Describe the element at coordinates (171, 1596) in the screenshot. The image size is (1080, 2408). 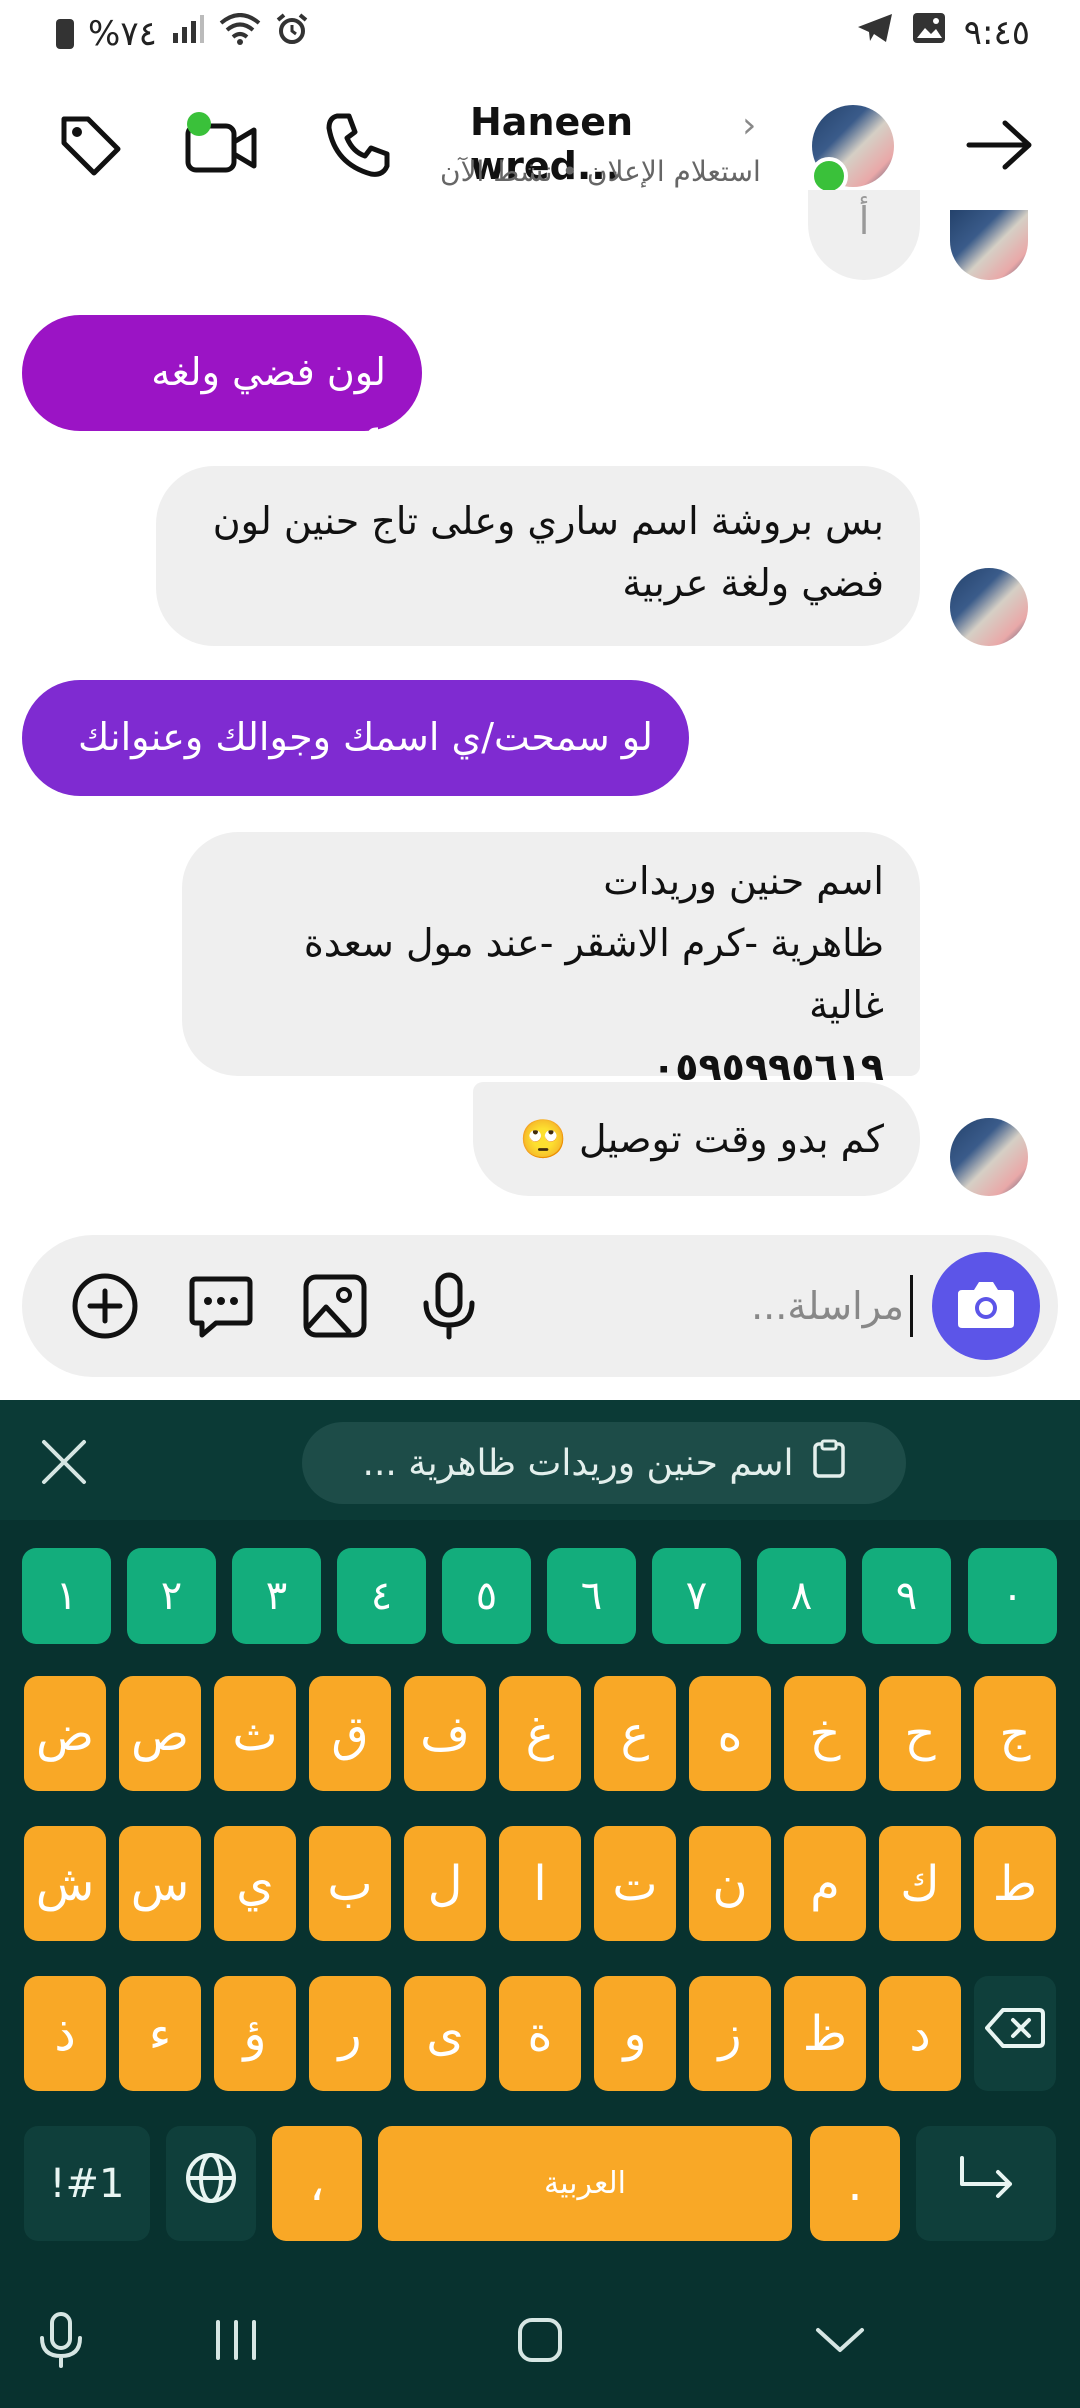
I see `key-2: ٢` at that location.